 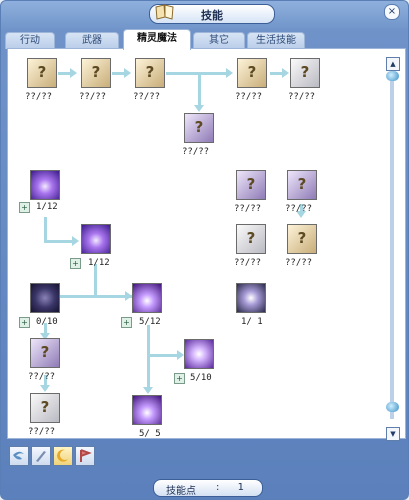 What do you see at coordinates (205, 456) in the screenshot?
I see `skill-category-bar` at bounding box center [205, 456].